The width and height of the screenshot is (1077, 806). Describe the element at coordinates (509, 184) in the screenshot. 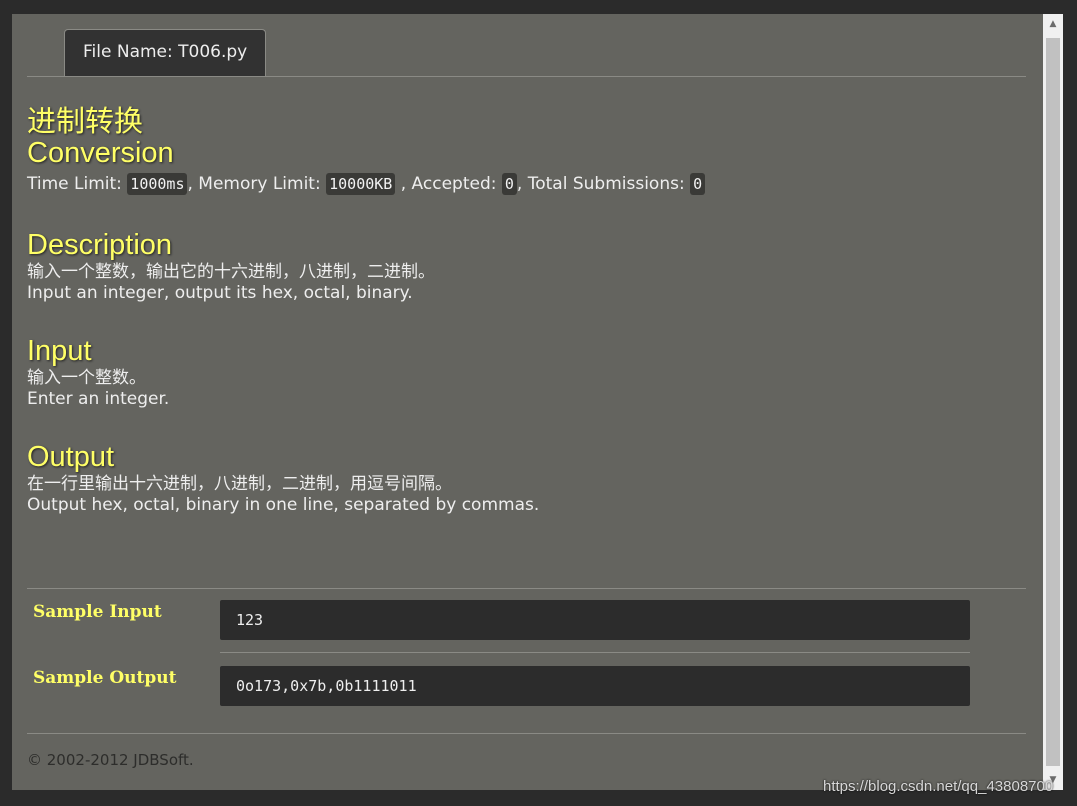

I see `accepted-value: 0` at that location.